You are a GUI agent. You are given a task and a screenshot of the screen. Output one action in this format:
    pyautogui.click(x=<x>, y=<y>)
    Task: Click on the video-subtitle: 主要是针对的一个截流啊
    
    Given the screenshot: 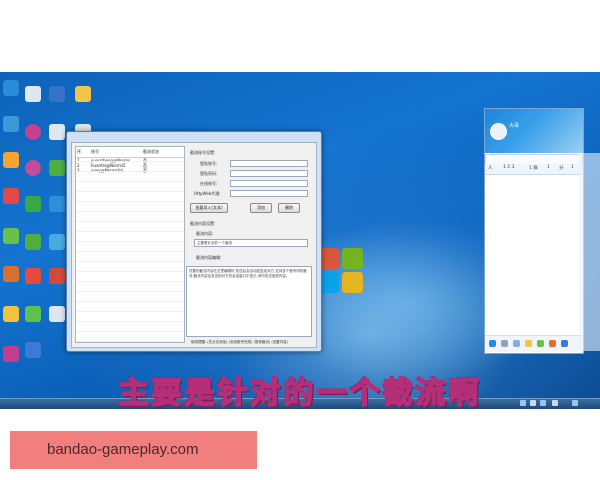 What is the action you would take?
    pyautogui.click(x=300, y=393)
    